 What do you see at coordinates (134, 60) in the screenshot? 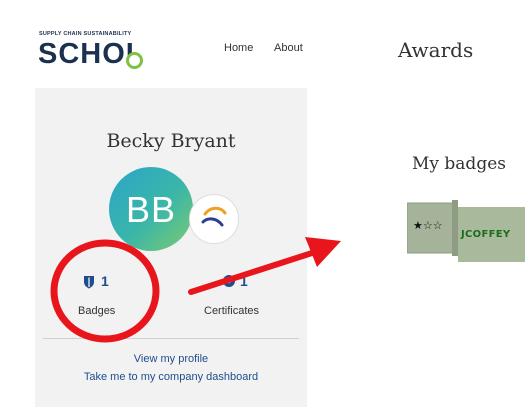
I see `logo-ring-icon` at bounding box center [134, 60].